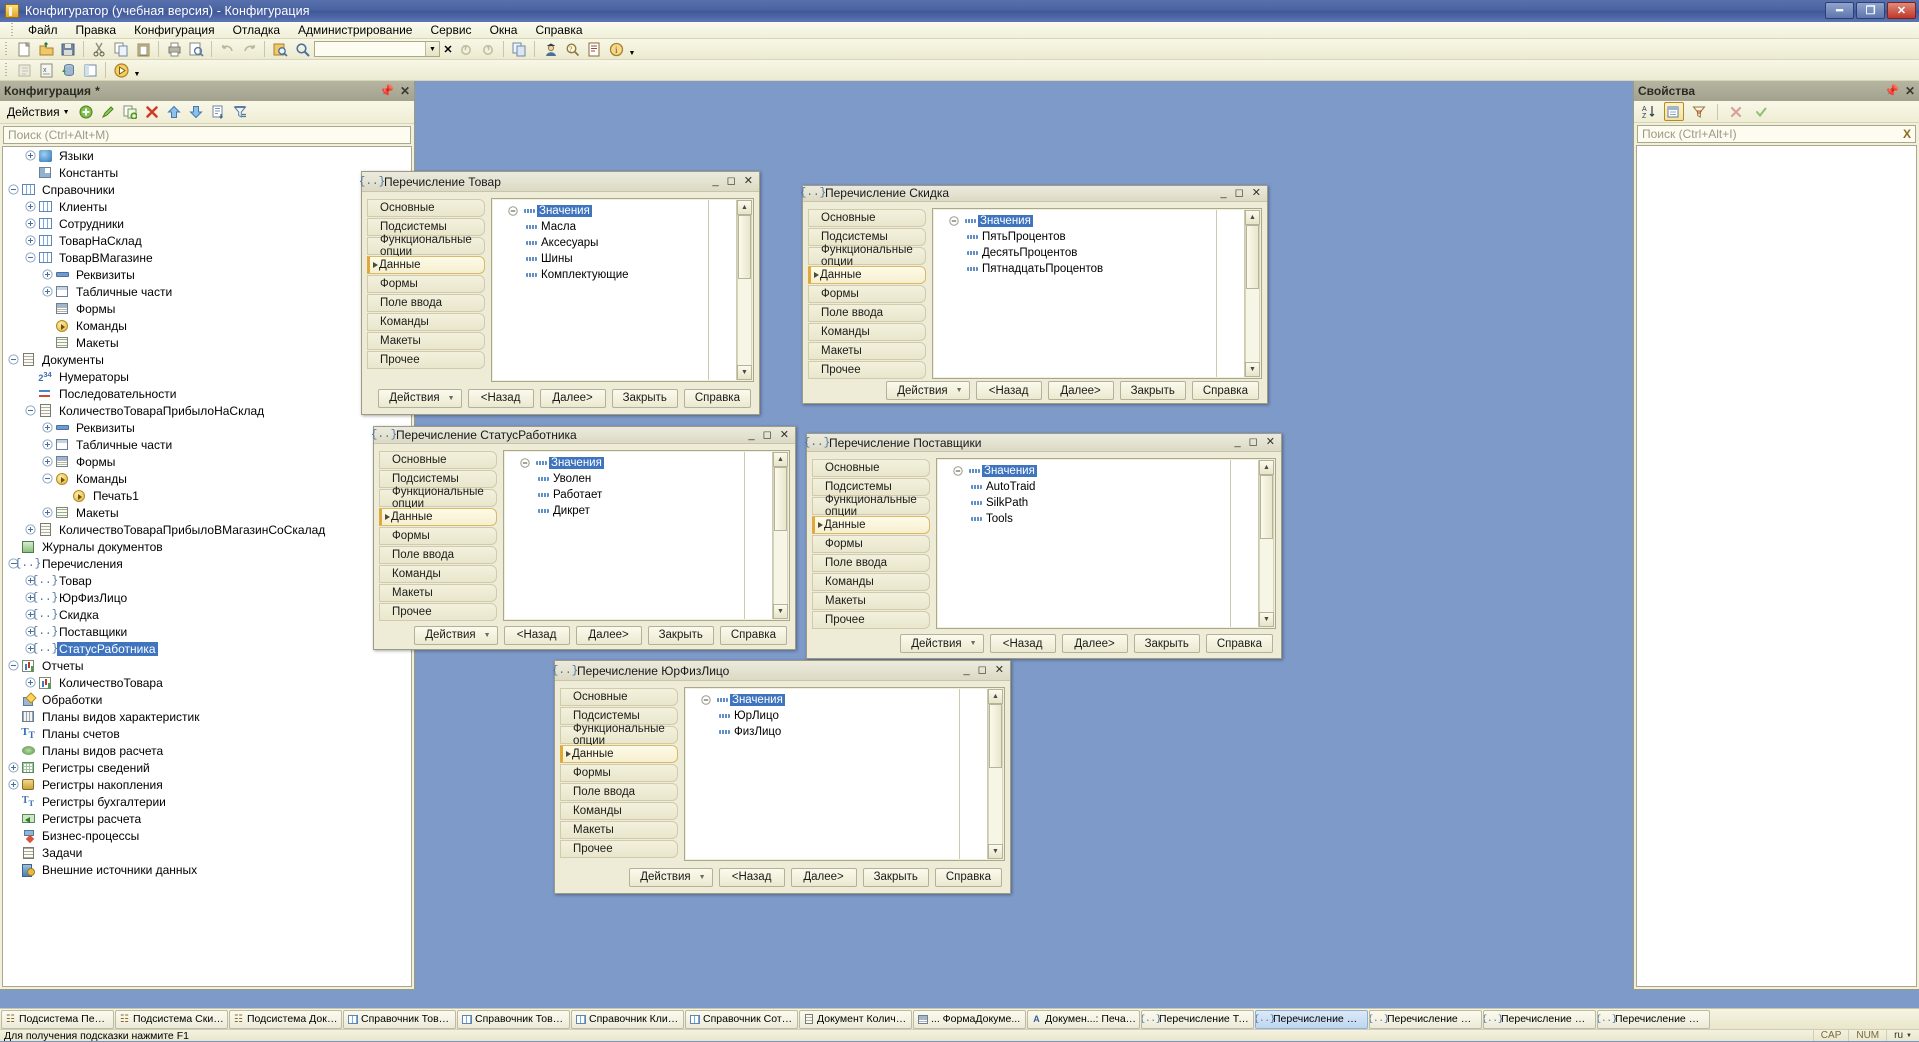 This screenshot has width=1919, height=1042. What do you see at coordinates (550, 49) in the screenshot?
I see `user-wizard-icon` at bounding box center [550, 49].